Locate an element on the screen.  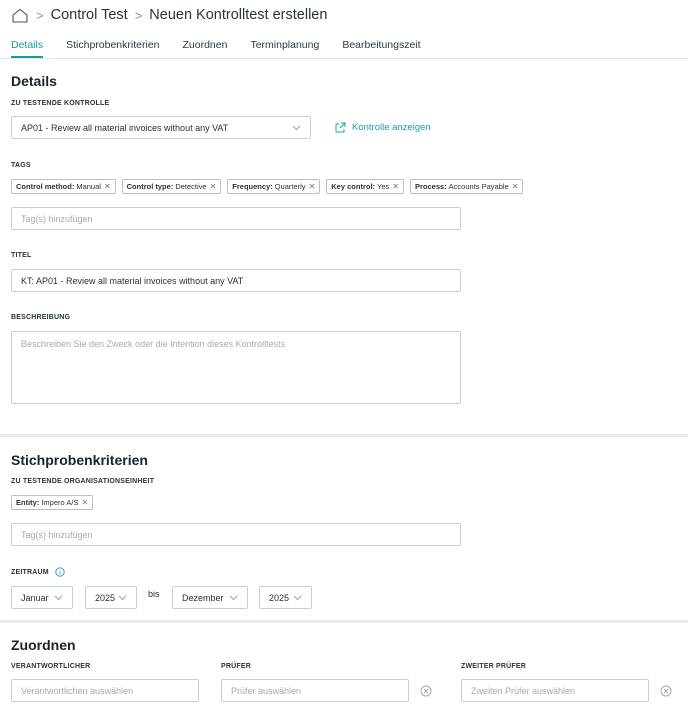
control-label: ZU TESTENDE KONTROLLE is located at coordinates (60, 103).